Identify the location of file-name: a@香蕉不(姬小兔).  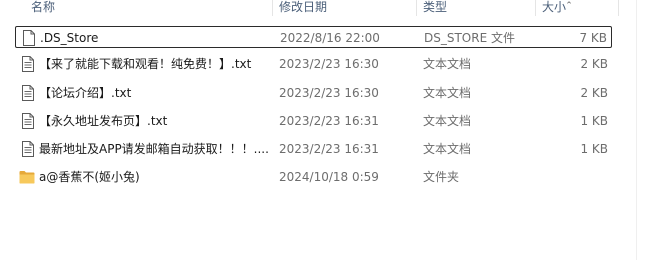
(89, 177).